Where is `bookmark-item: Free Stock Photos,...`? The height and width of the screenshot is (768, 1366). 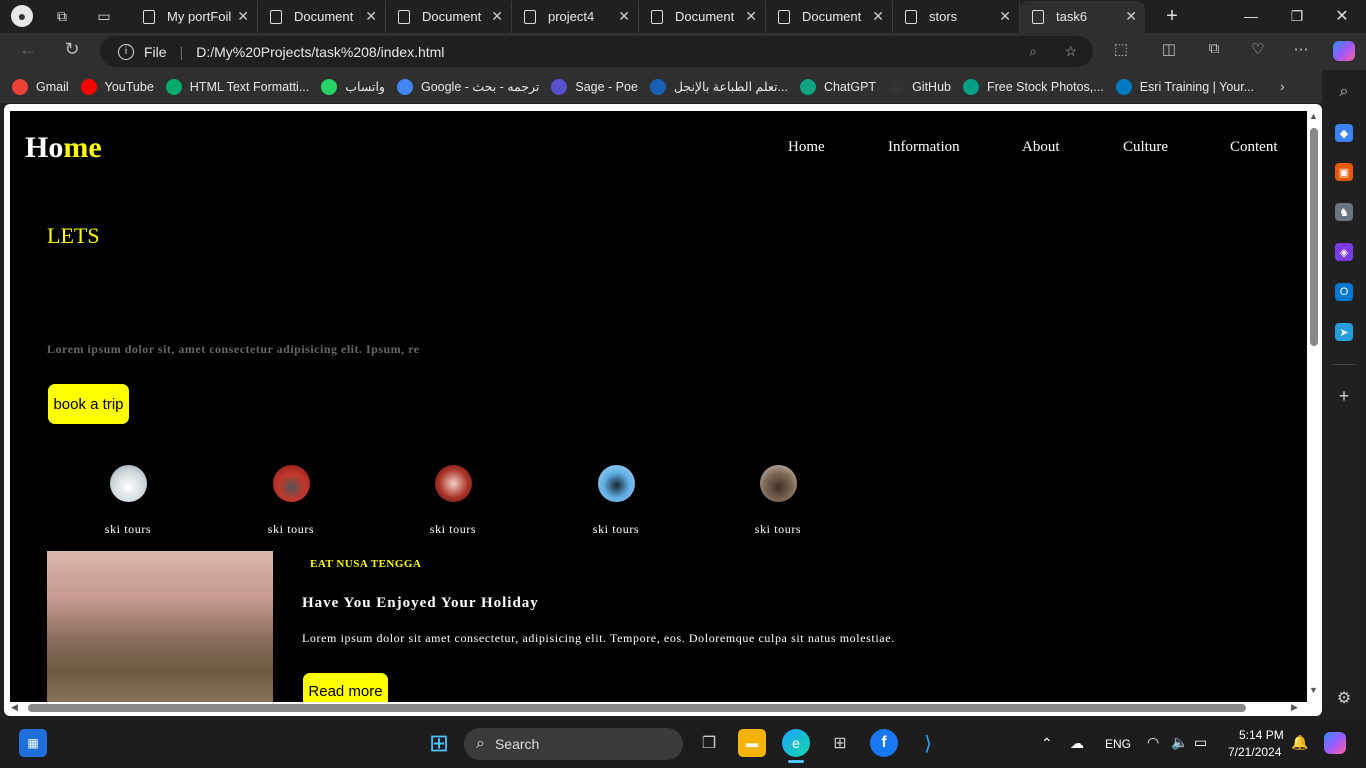 bookmark-item: Free Stock Photos,... is located at coordinates (1033, 86).